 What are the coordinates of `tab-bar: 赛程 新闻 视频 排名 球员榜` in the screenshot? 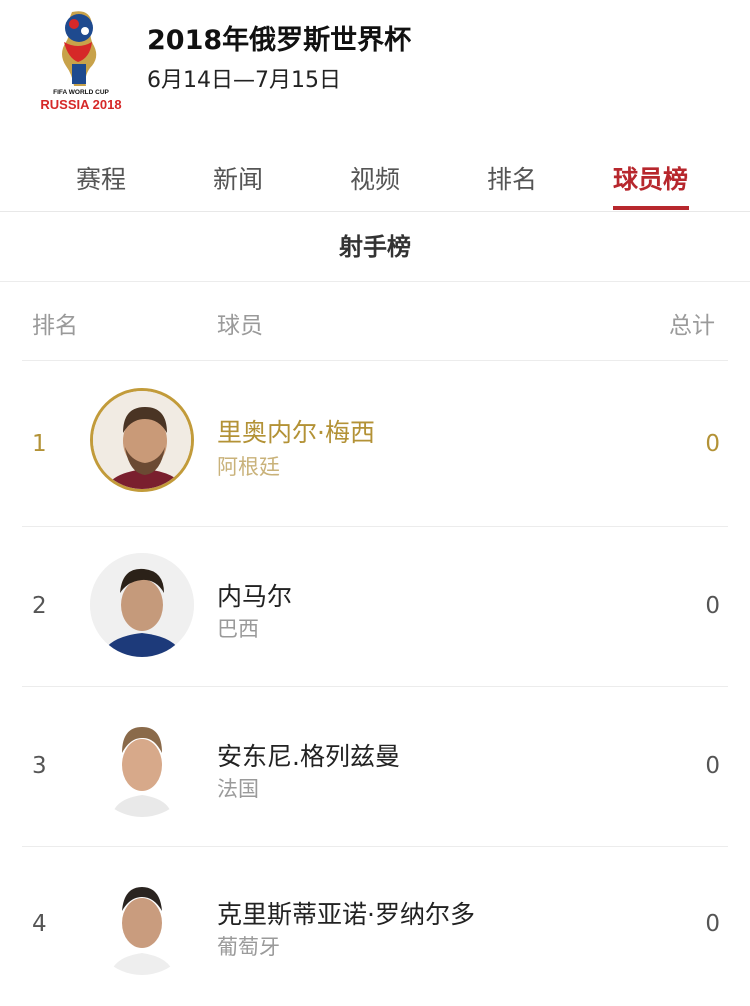 It's located at (375, 176).